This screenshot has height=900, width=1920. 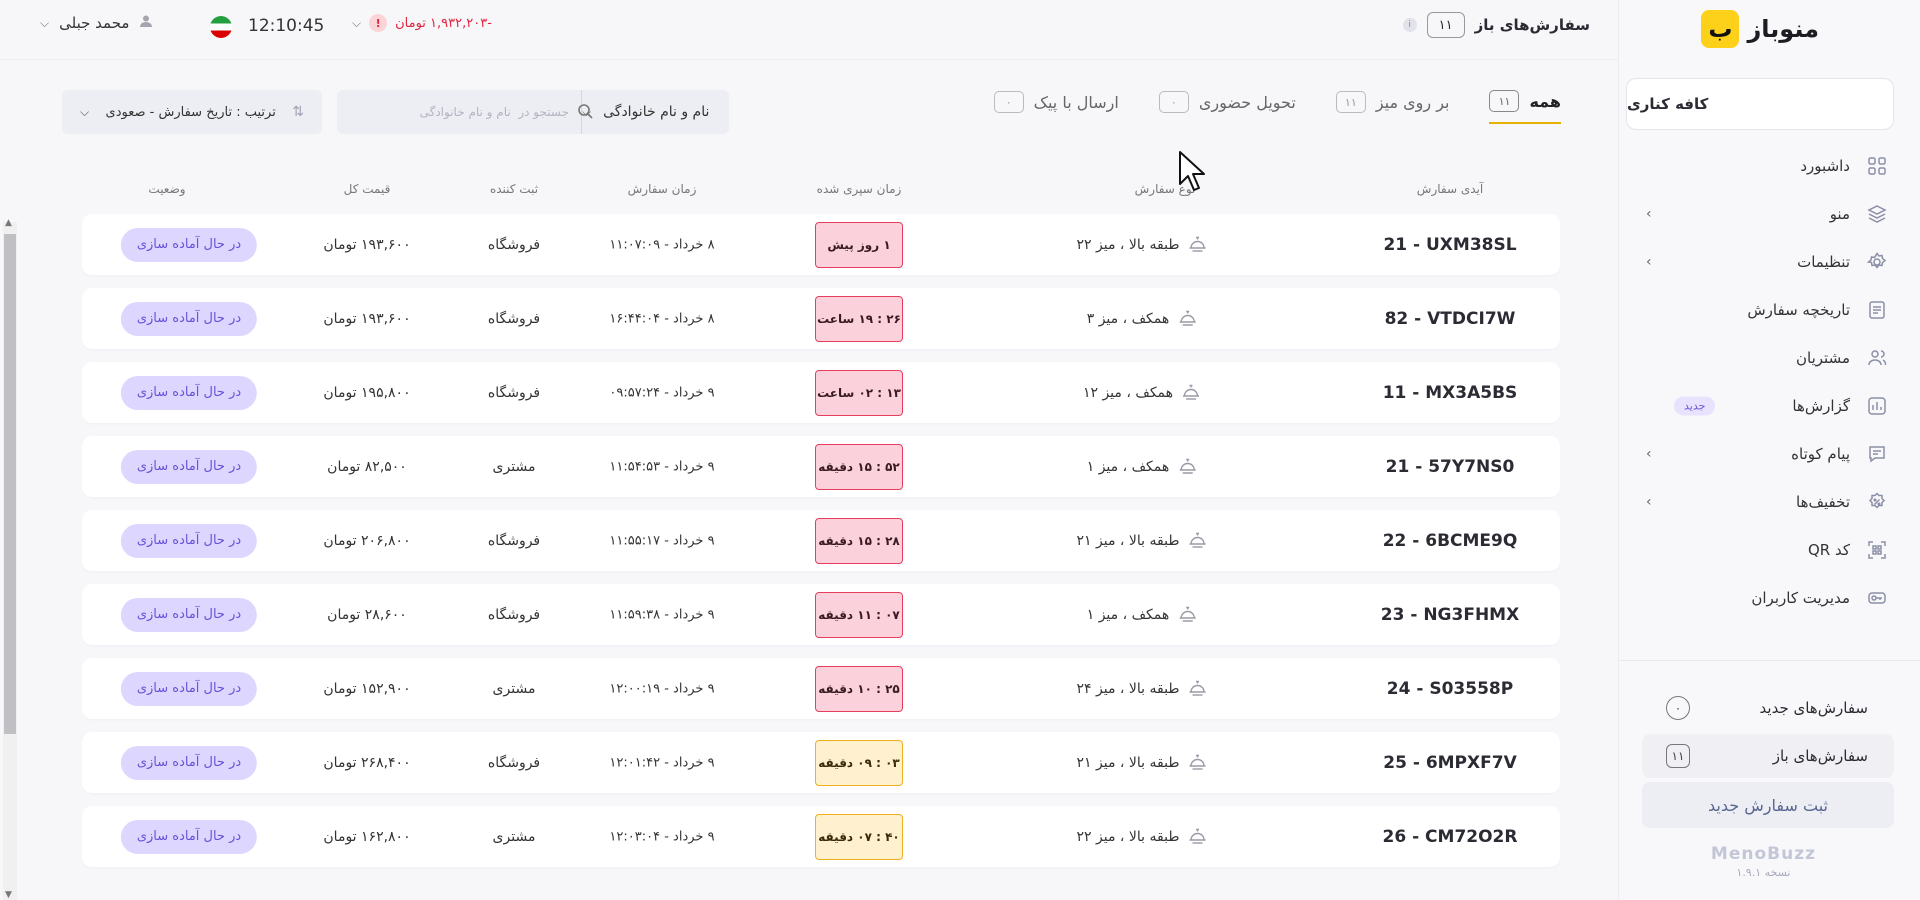 I want to click on order-id: 26 - CM72O2R, so click(x=1450, y=836).